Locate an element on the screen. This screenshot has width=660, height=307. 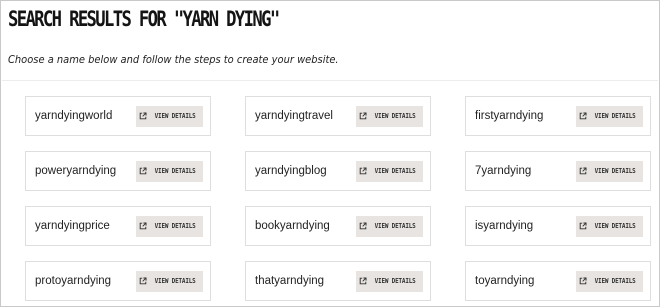
result-name: yarndyingprice is located at coordinates (72, 226).